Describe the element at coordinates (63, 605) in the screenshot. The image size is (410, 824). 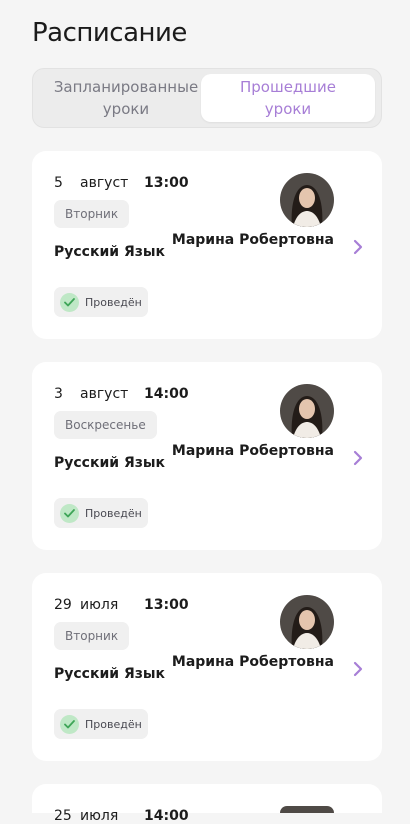
I see `lesson-day: 29` at that location.